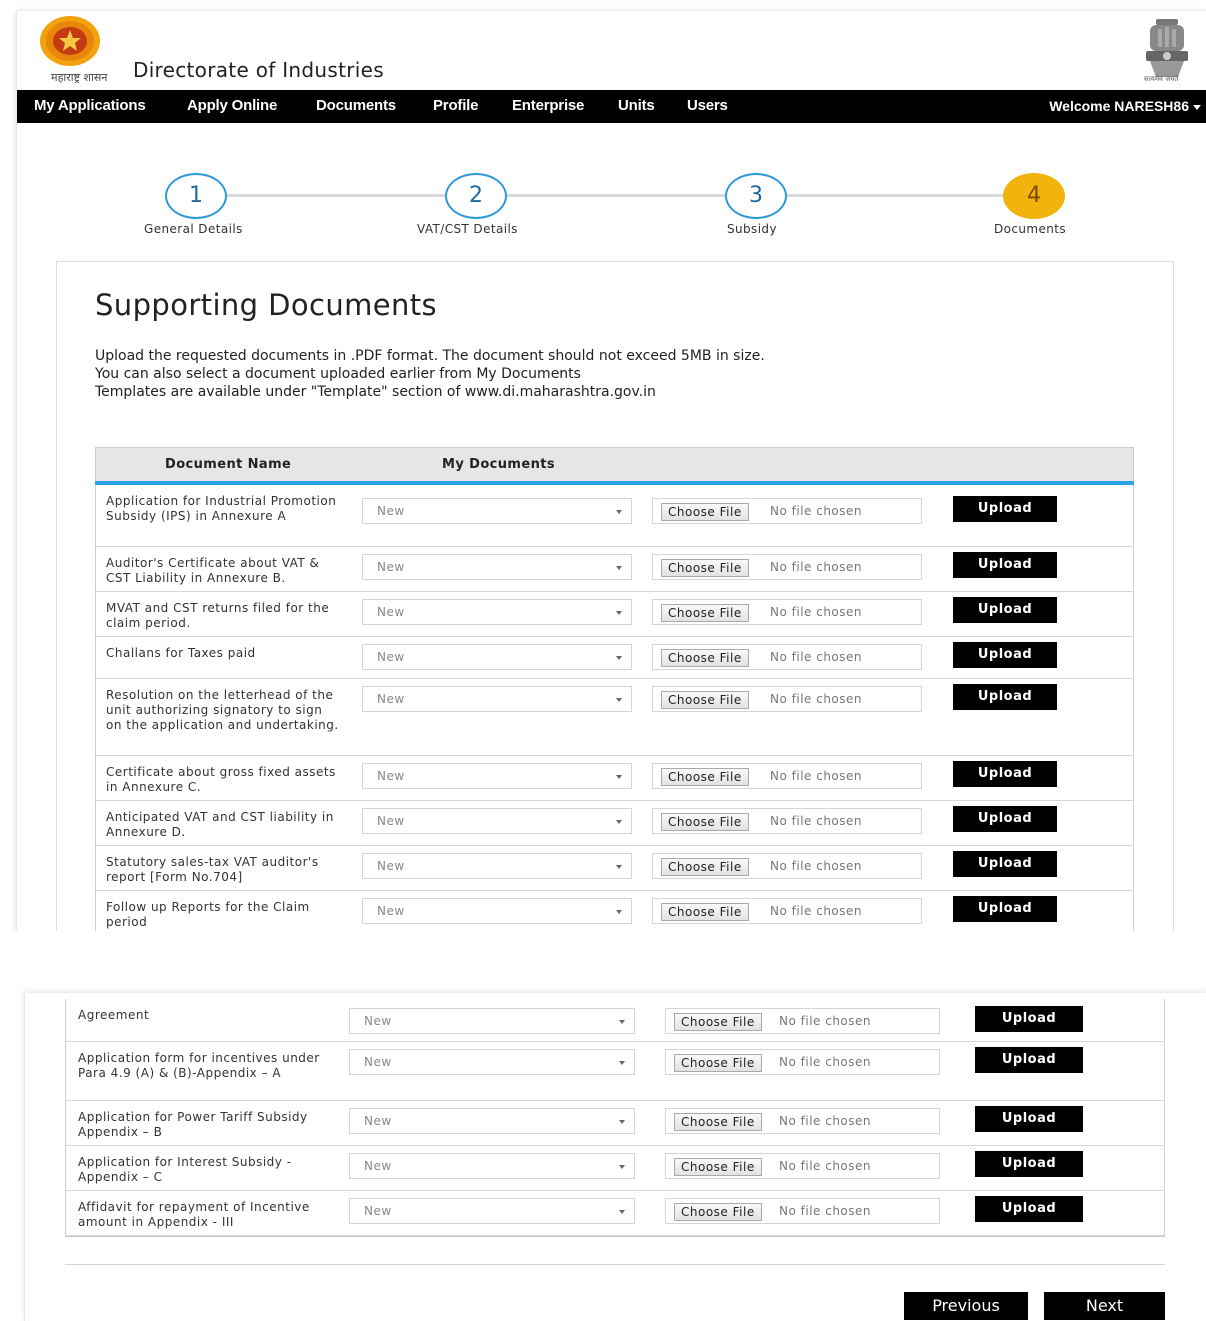  What do you see at coordinates (476, 196) in the screenshot?
I see `step-2: 2` at bounding box center [476, 196].